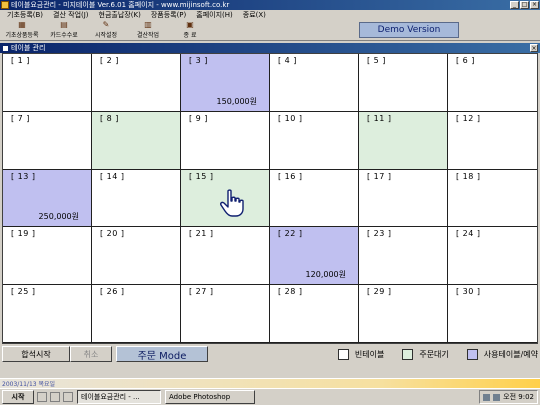 The width and height of the screenshot is (540, 405). Describe the element at coordinates (136, 83) in the screenshot. I see `table-cell: [ 2 ]` at that location.